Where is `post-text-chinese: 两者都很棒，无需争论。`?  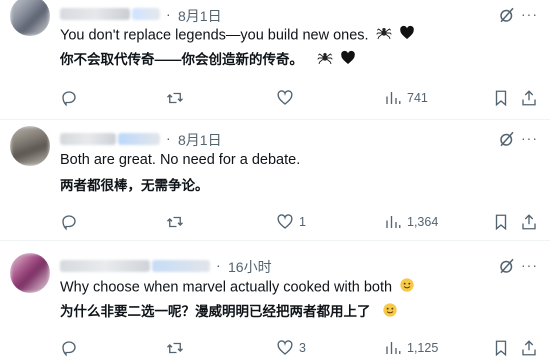
post-text-chinese: 两者都很棒，无需争论。 is located at coordinates (134, 185).